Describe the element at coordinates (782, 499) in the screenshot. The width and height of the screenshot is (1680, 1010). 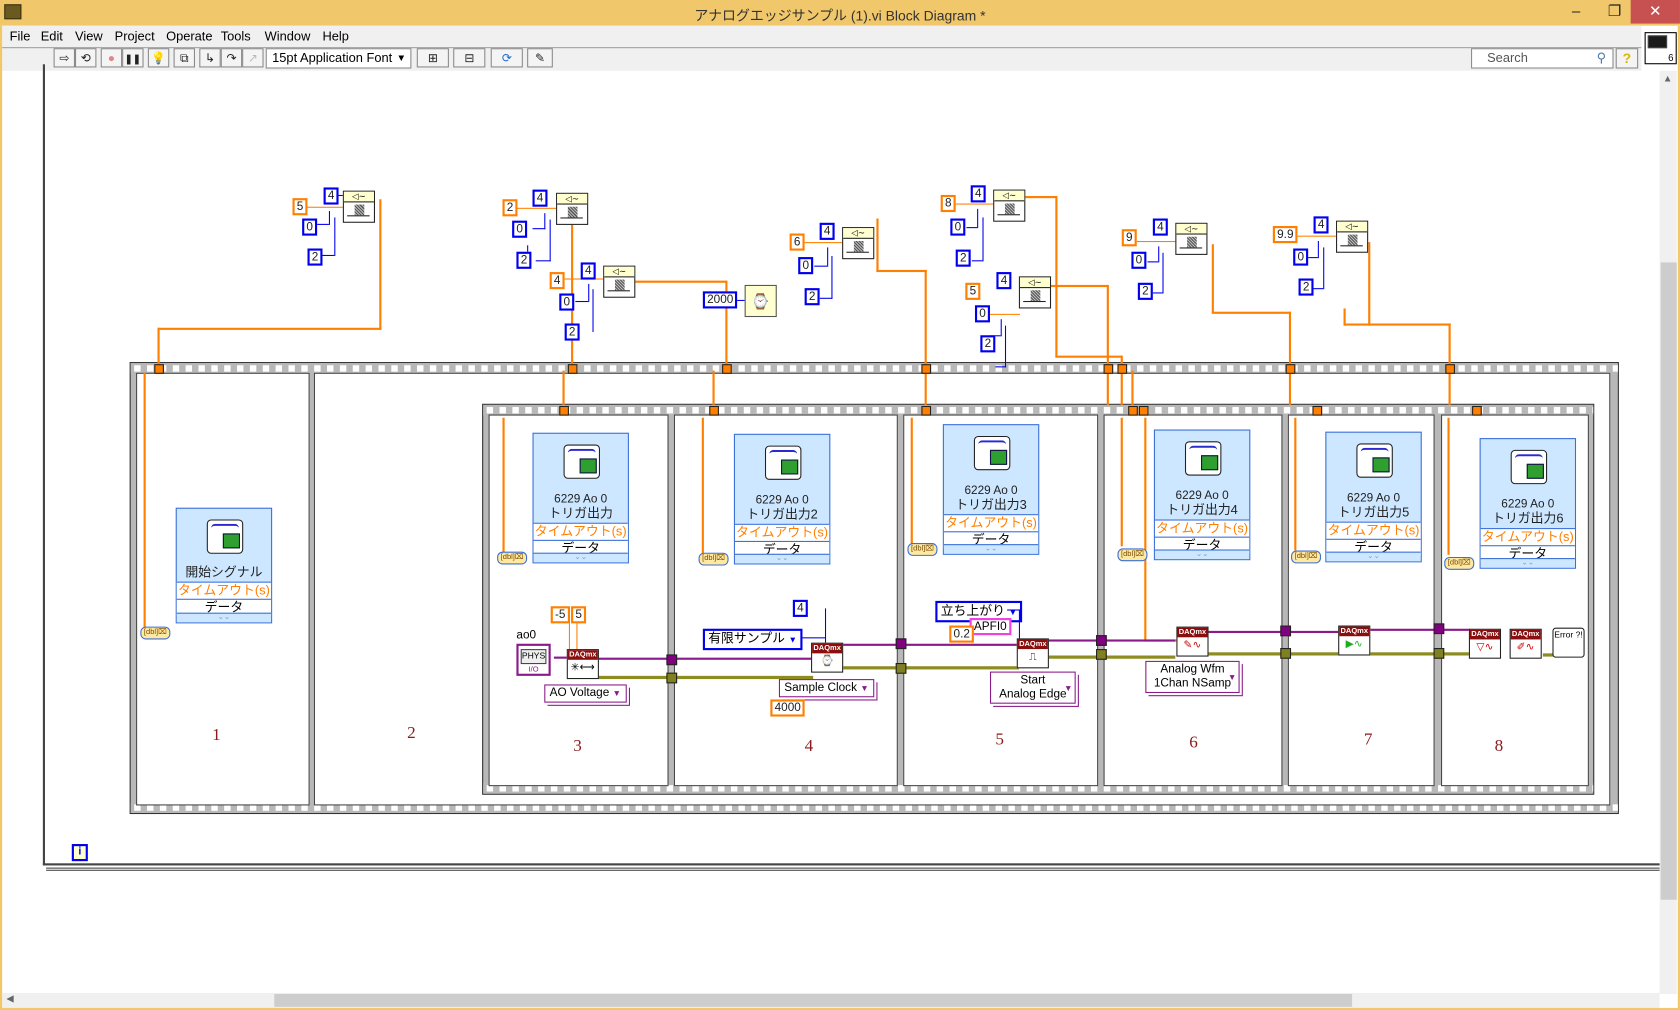
I see `express-vi-trigger-output-2: 6229 Ao 0 トリガ出力2 タイムアウト(s) データ ⌄⌄` at that location.